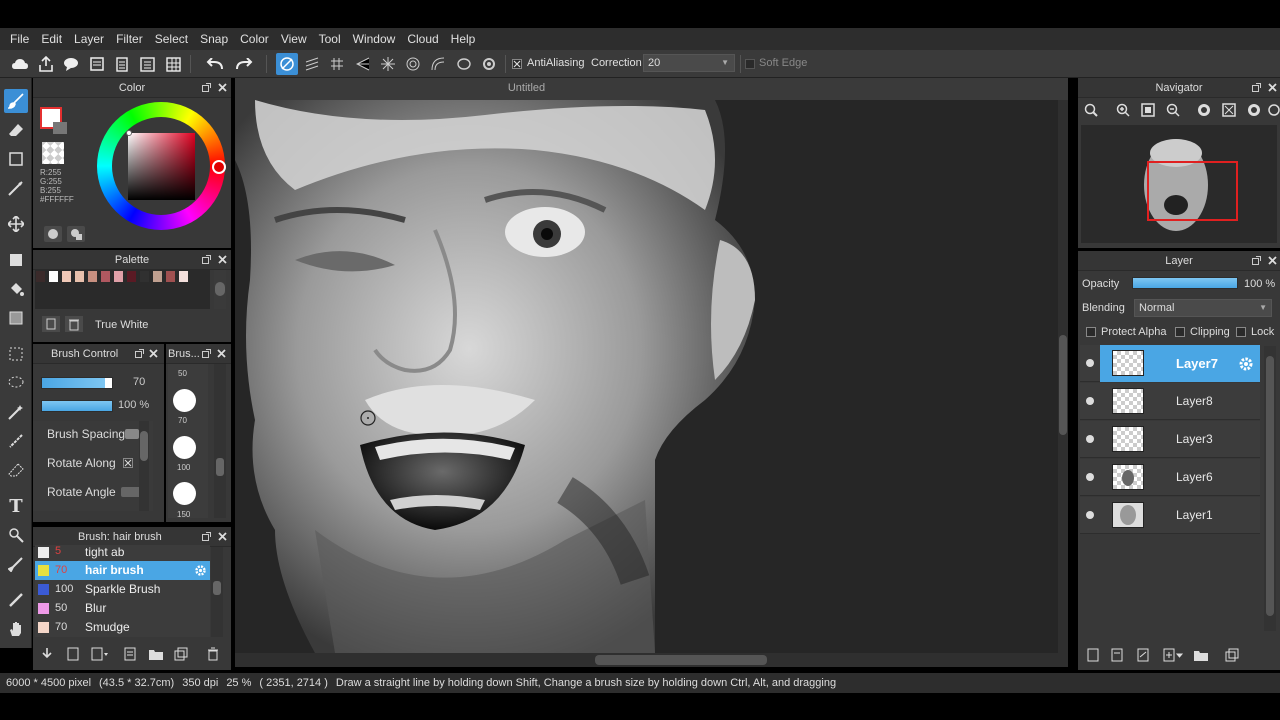 Image resolution: width=1280 pixels, height=720 pixels. What do you see at coordinates (130, 655) in the screenshot?
I see `brush-settings-icon` at bounding box center [130, 655].